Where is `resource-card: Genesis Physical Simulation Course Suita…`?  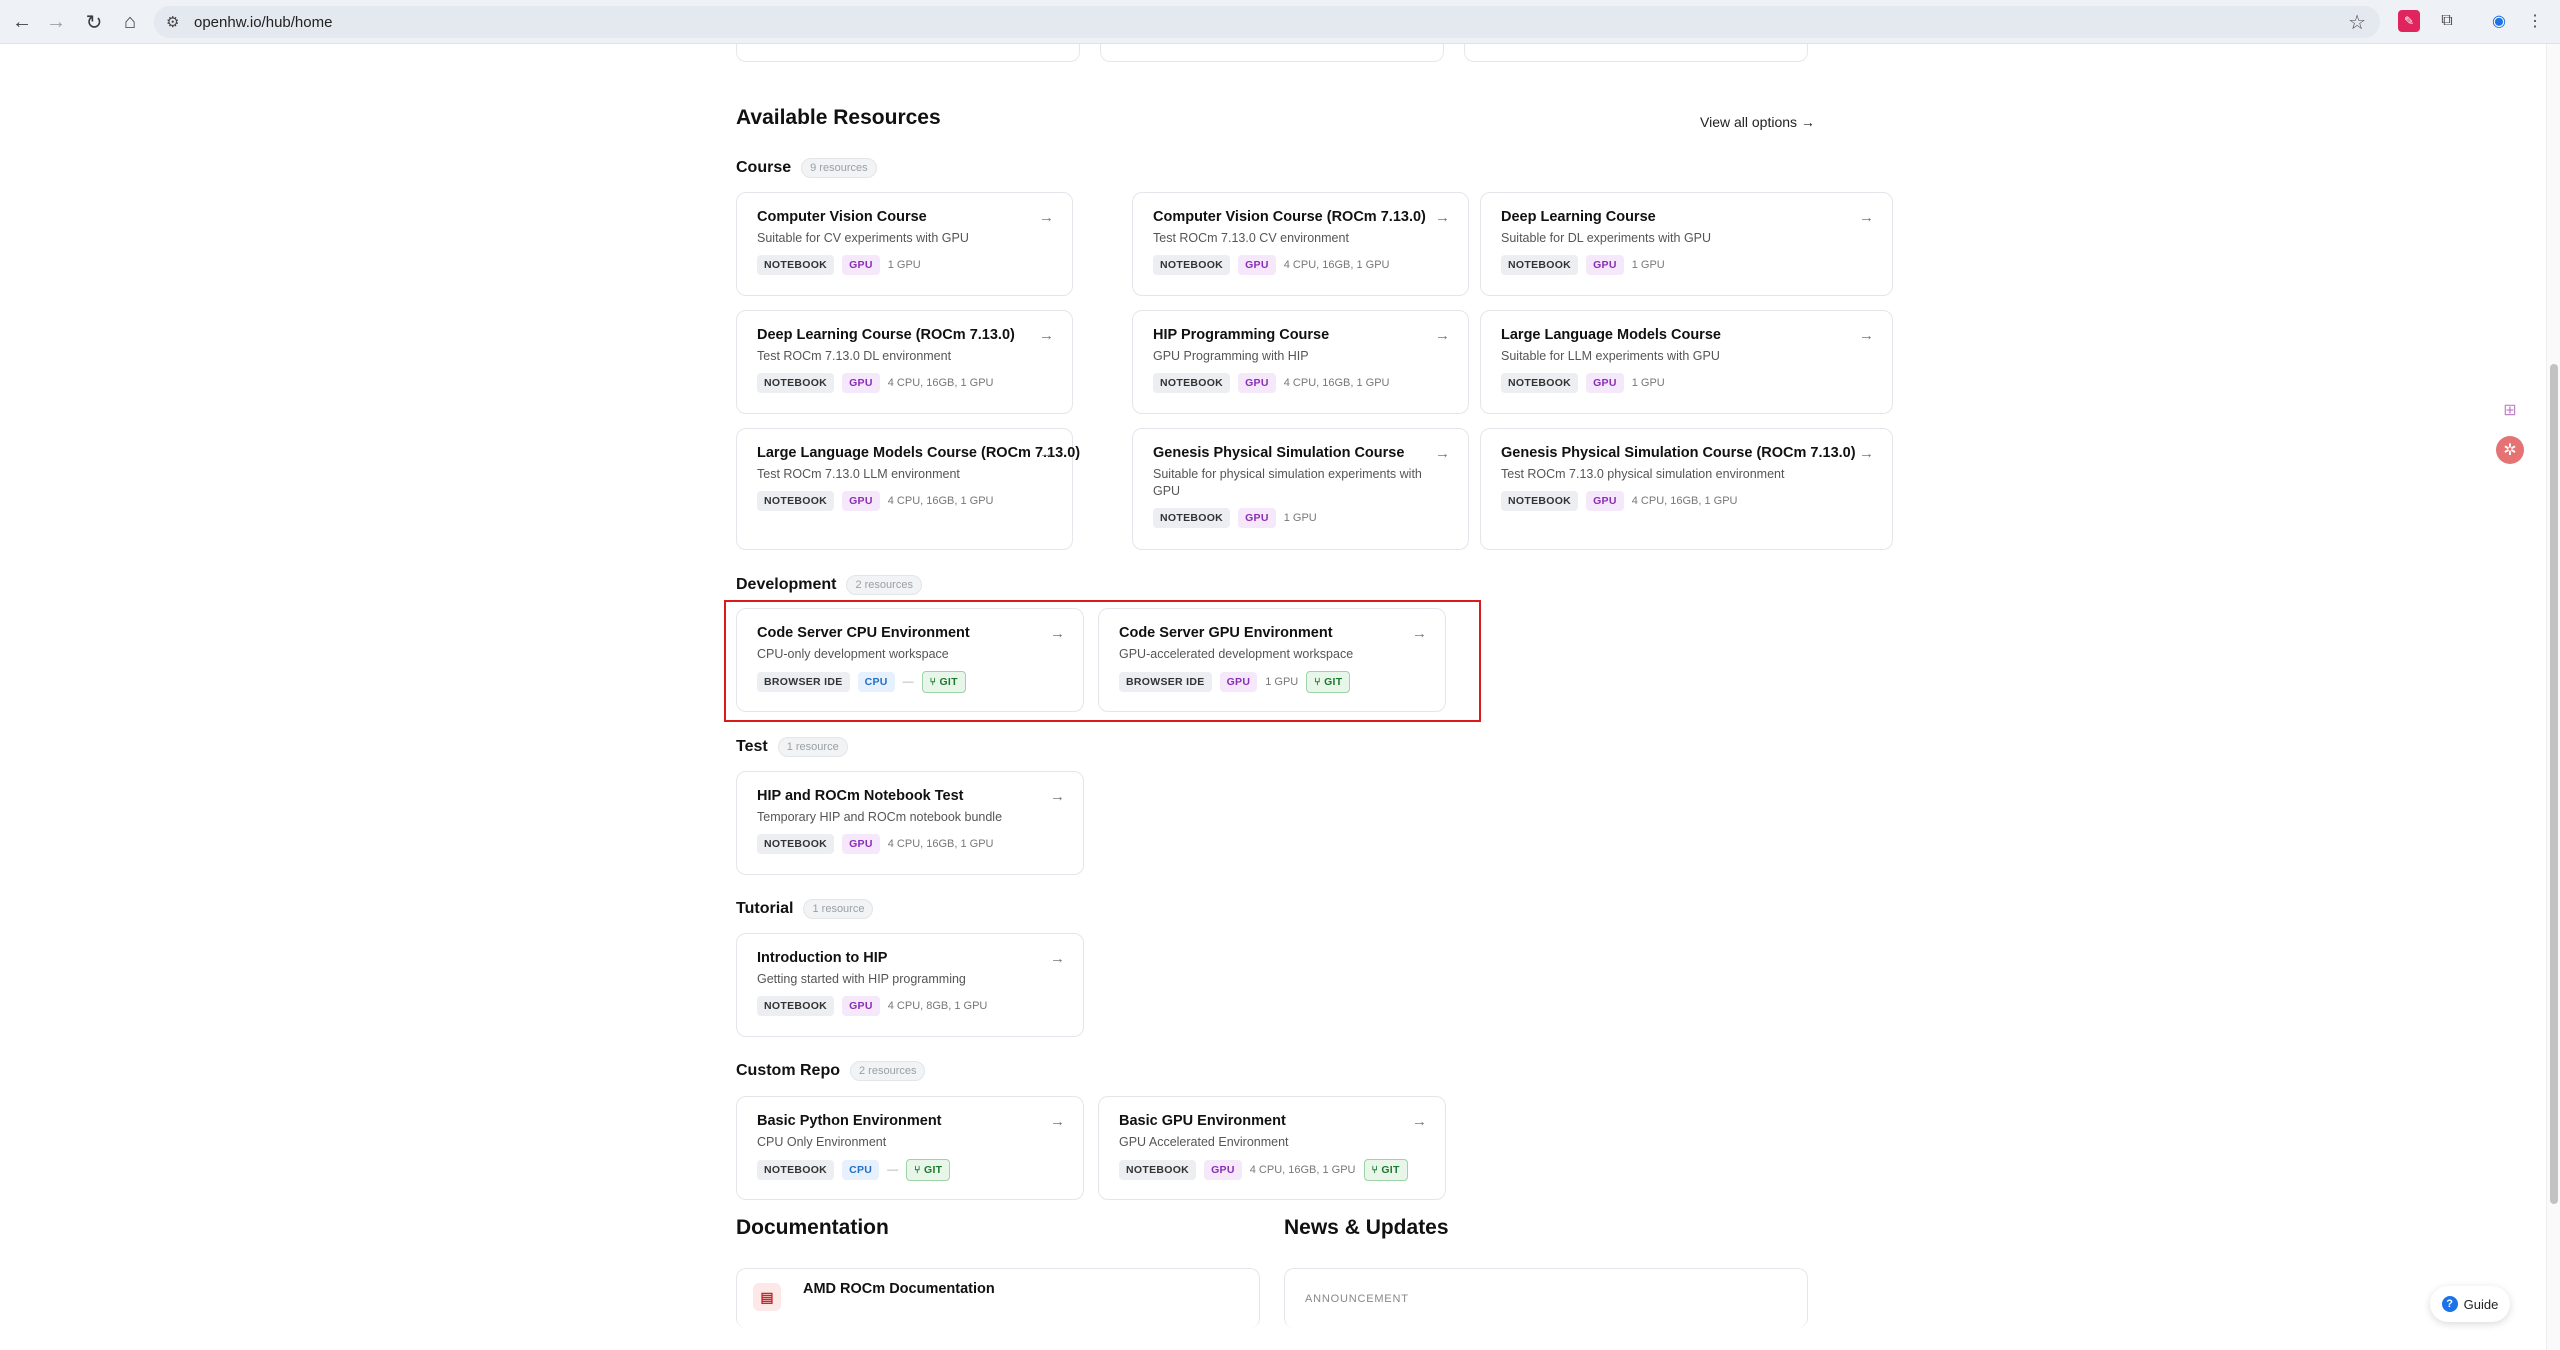 resource-card: Genesis Physical Simulation Course Suita… is located at coordinates (1300, 489).